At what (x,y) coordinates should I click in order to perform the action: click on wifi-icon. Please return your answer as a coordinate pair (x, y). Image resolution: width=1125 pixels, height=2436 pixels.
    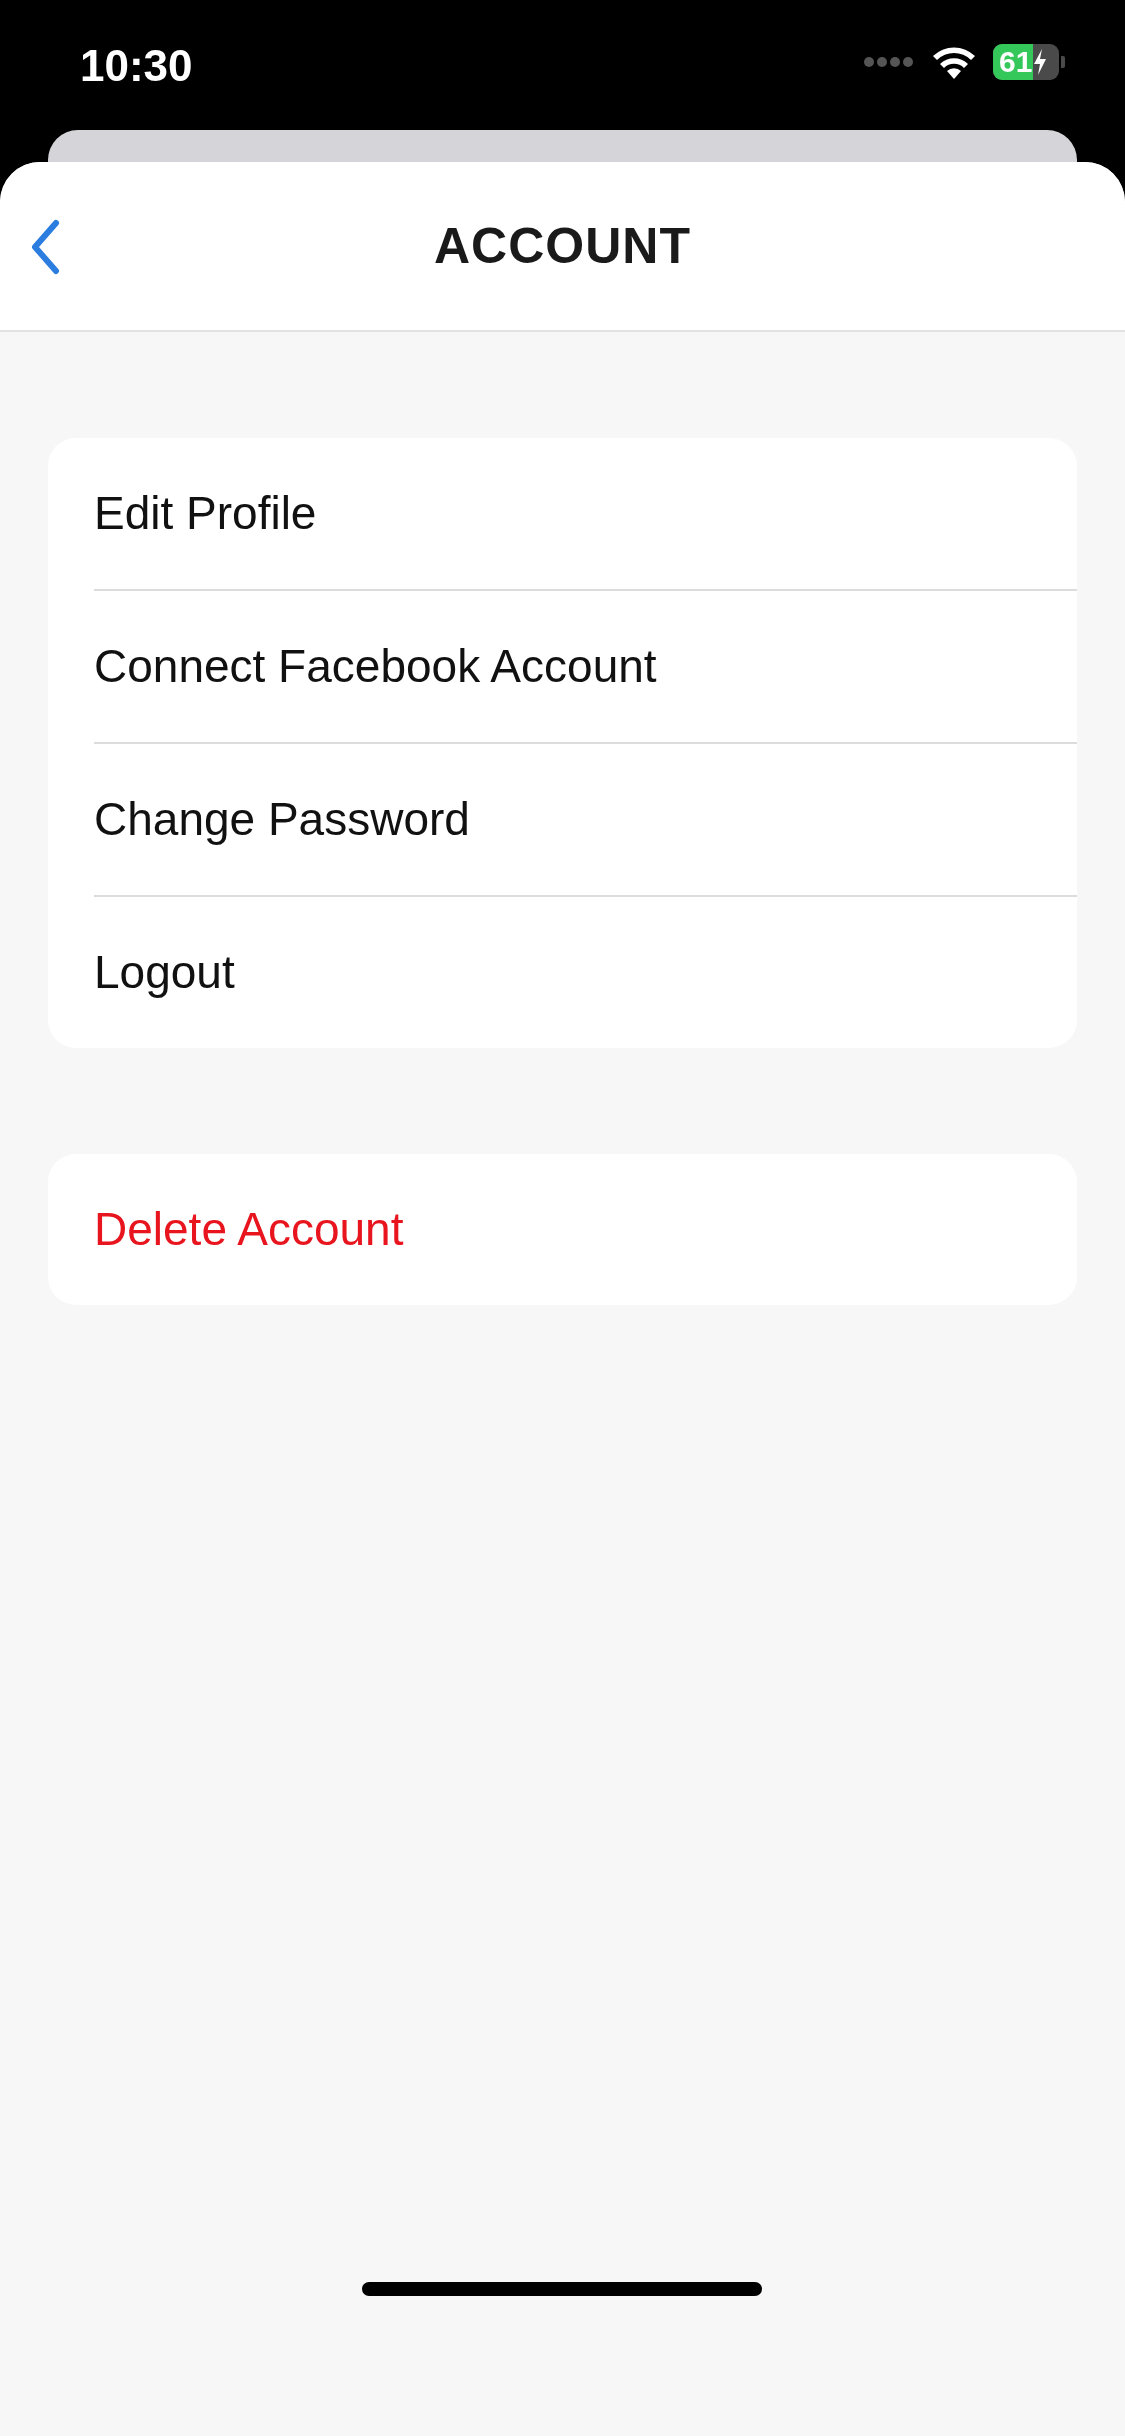
    Looking at the image, I should click on (954, 62).